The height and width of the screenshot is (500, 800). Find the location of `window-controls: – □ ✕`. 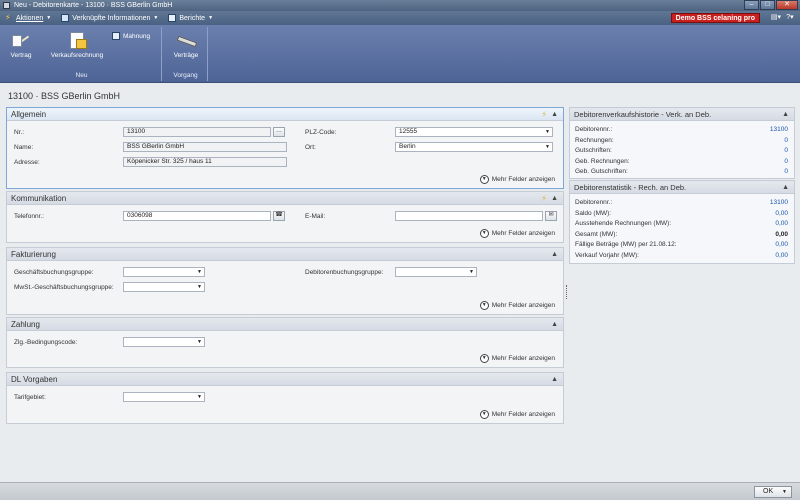

window-controls: – □ ✕ is located at coordinates (770, 5).